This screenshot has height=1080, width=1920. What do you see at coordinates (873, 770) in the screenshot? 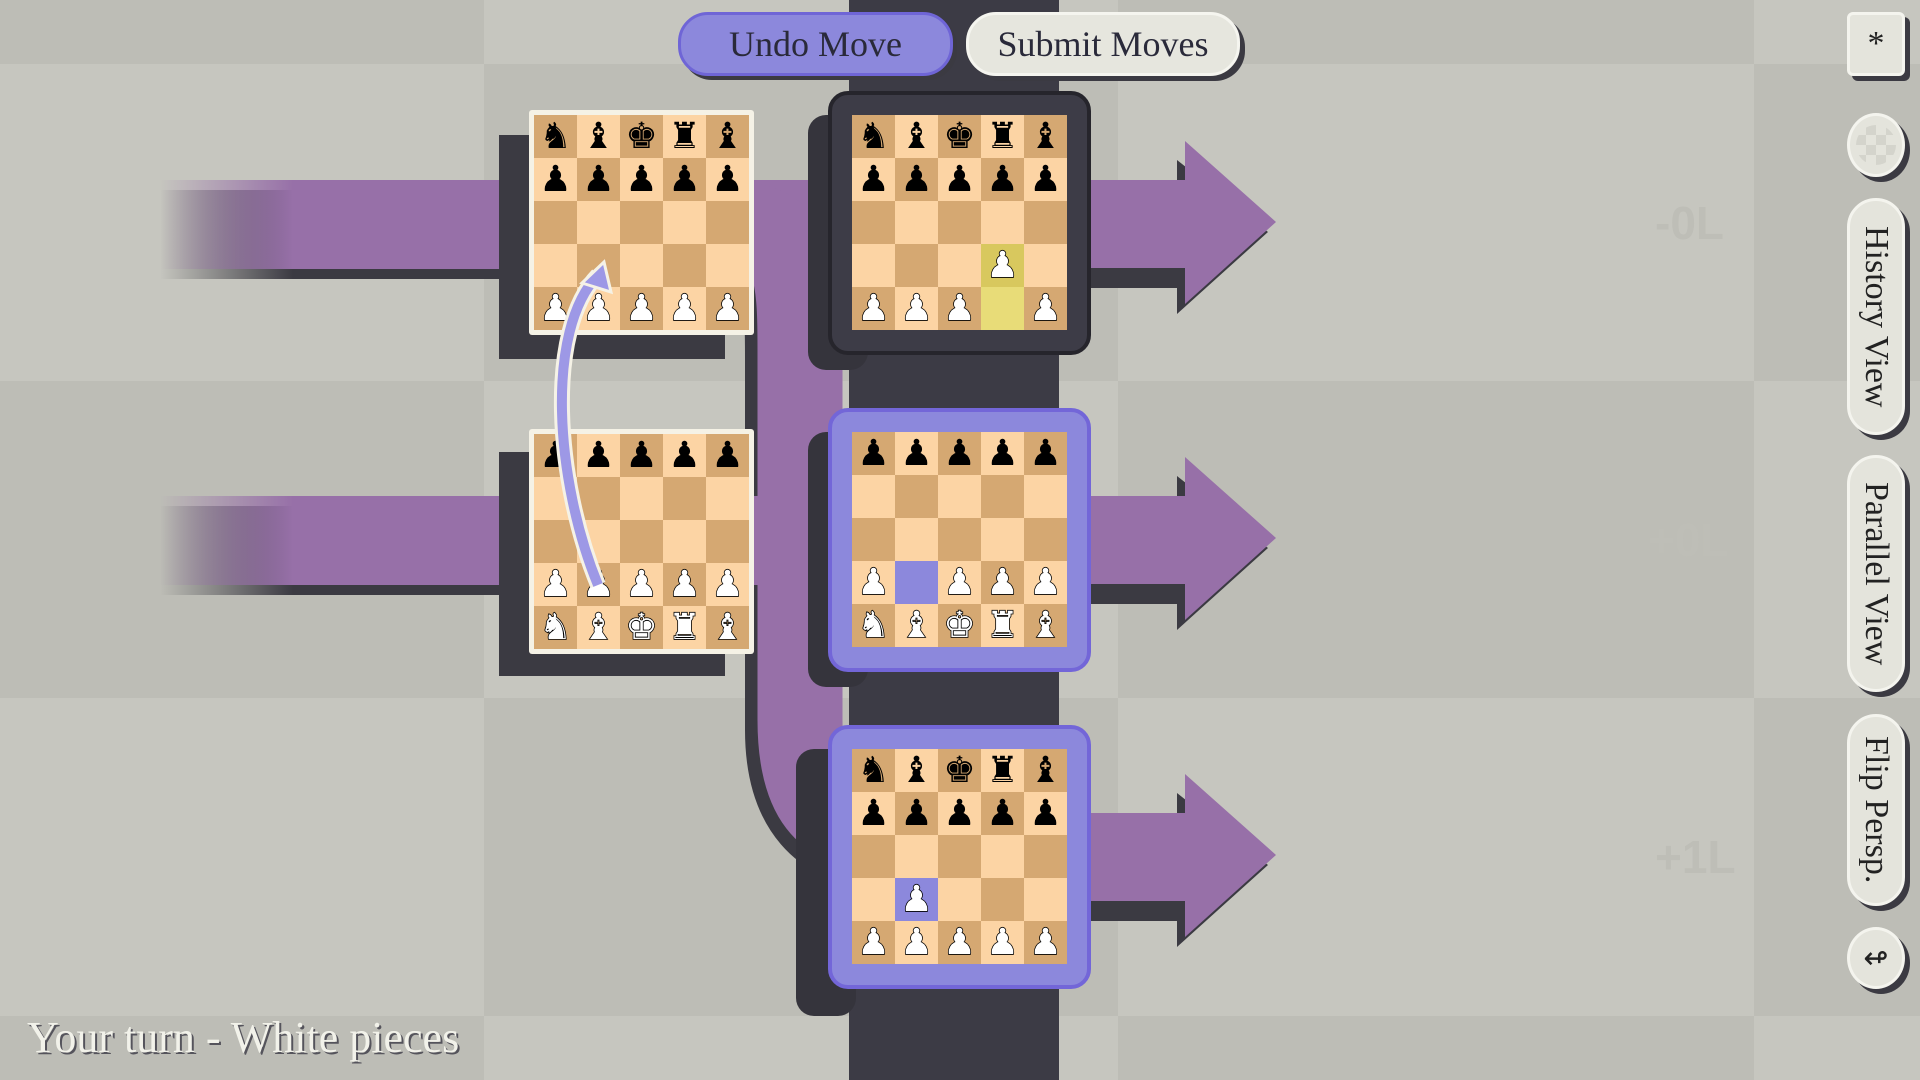
I see `board-square: ♞` at bounding box center [873, 770].